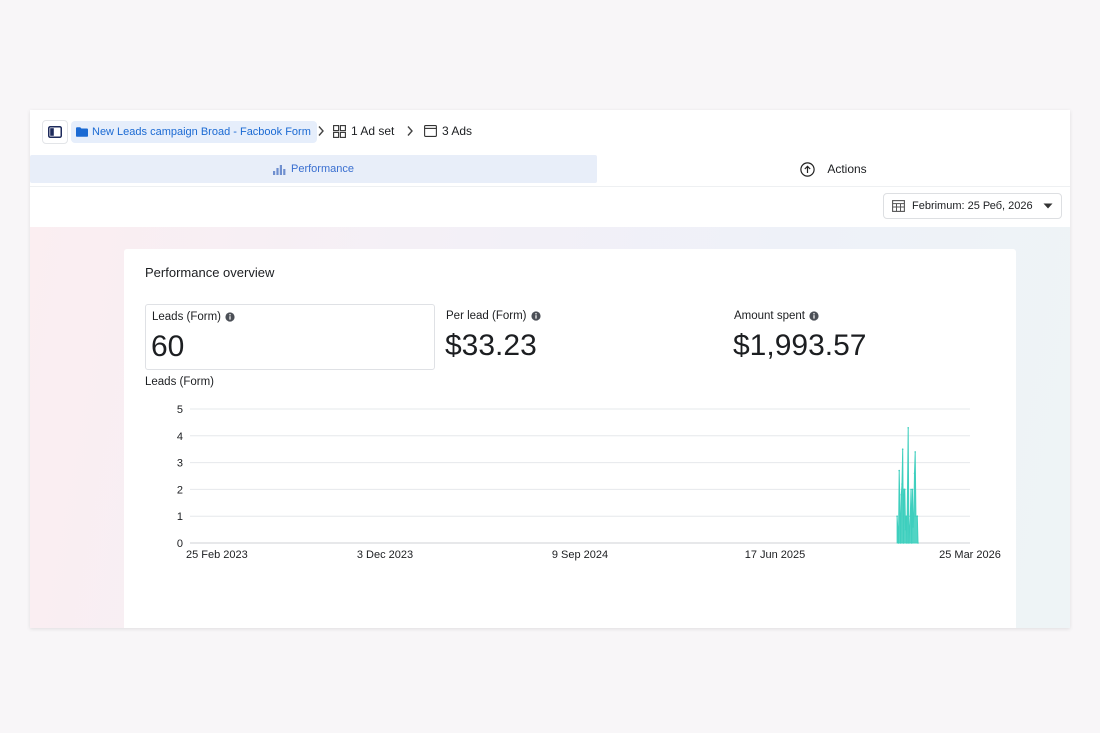 This screenshot has width=1100, height=733. I want to click on metric-leads-label: Leads (Form), so click(187, 317).